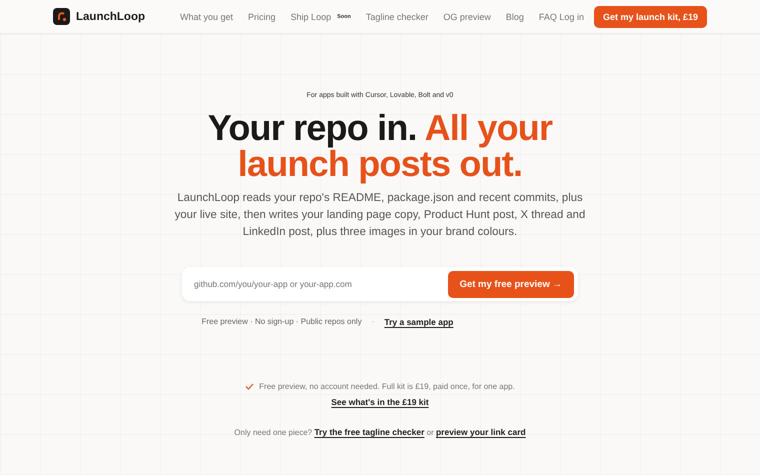 This screenshot has width=760, height=475. I want to click on kit-link: See what's in the £19 kit, so click(380, 402).